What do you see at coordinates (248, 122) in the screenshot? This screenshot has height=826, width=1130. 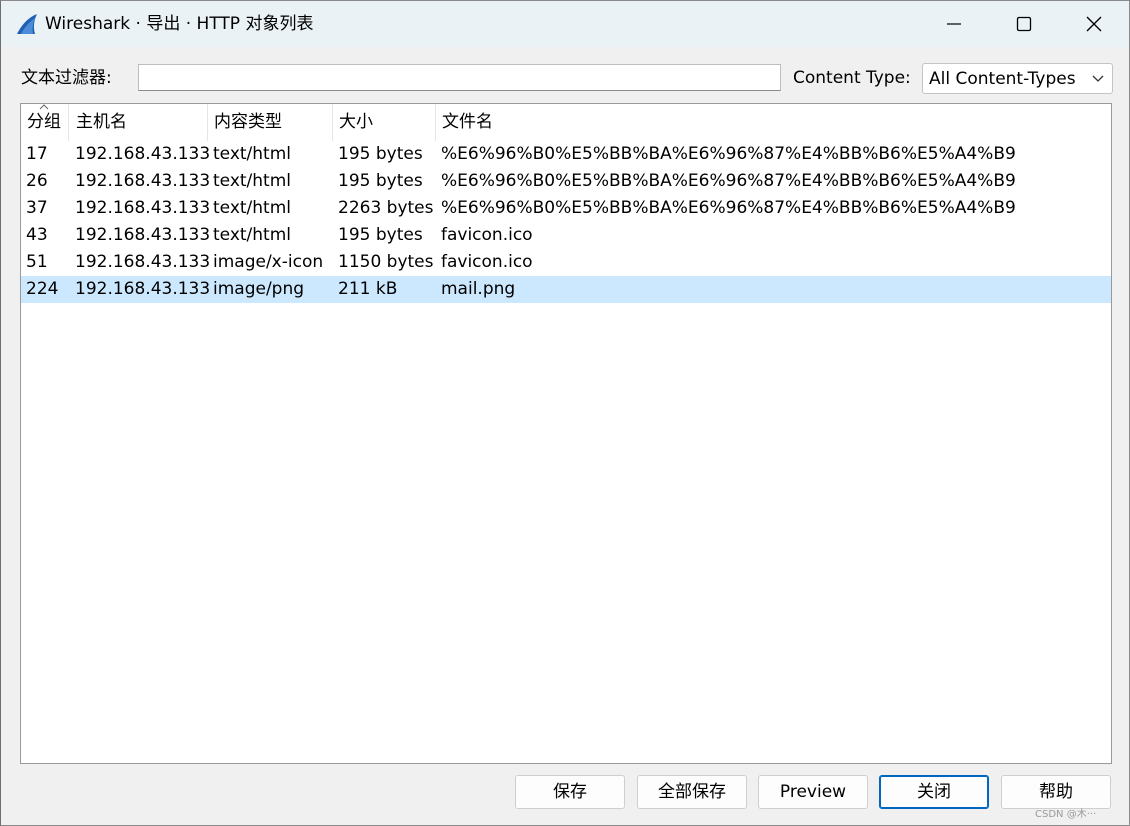 I see `column-header-label: 内容类型` at bounding box center [248, 122].